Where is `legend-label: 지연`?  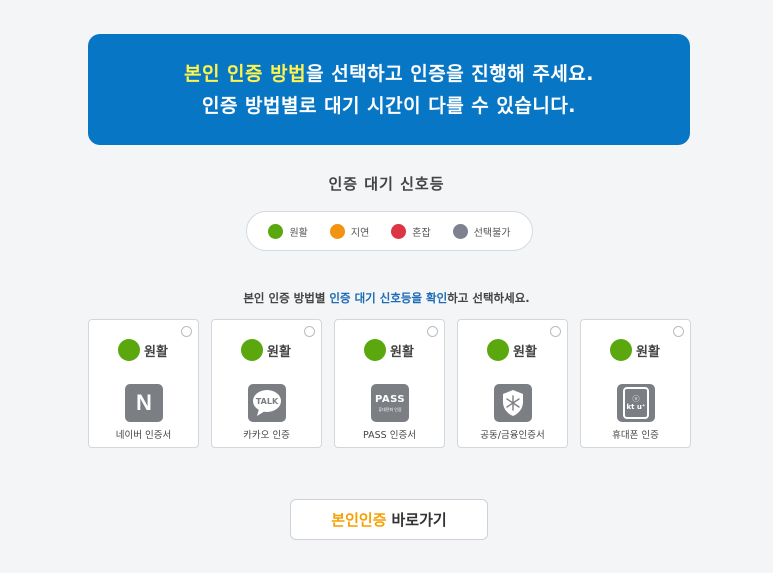
legend-label: 지연 is located at coordinates (360, 233).